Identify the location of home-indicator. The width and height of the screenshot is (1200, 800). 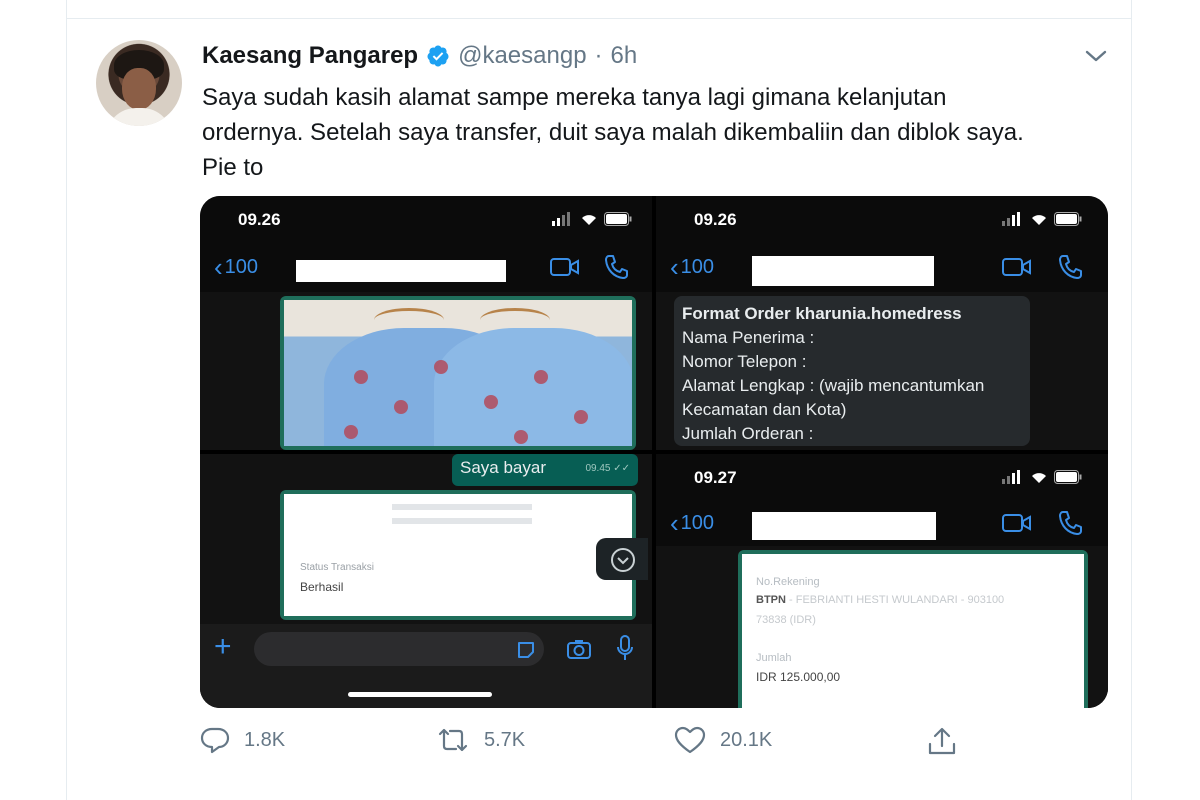
(420, 694).